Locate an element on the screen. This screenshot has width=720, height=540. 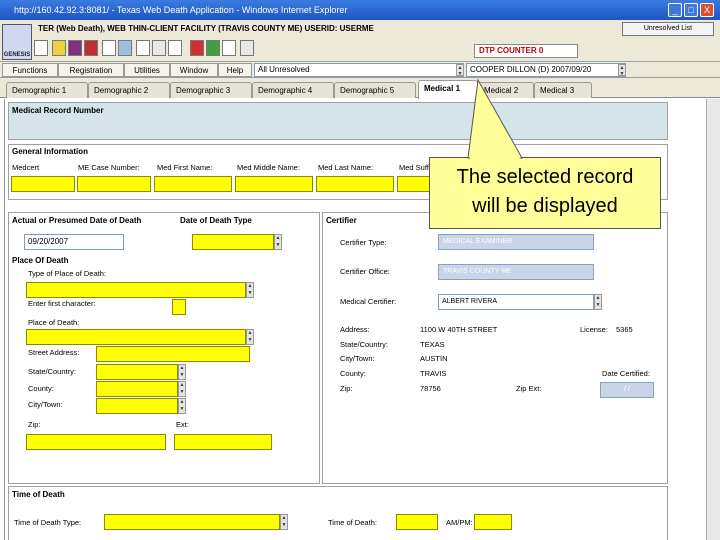
unresolved-list-button: Unresolved List is located at coordinates (668, 29).